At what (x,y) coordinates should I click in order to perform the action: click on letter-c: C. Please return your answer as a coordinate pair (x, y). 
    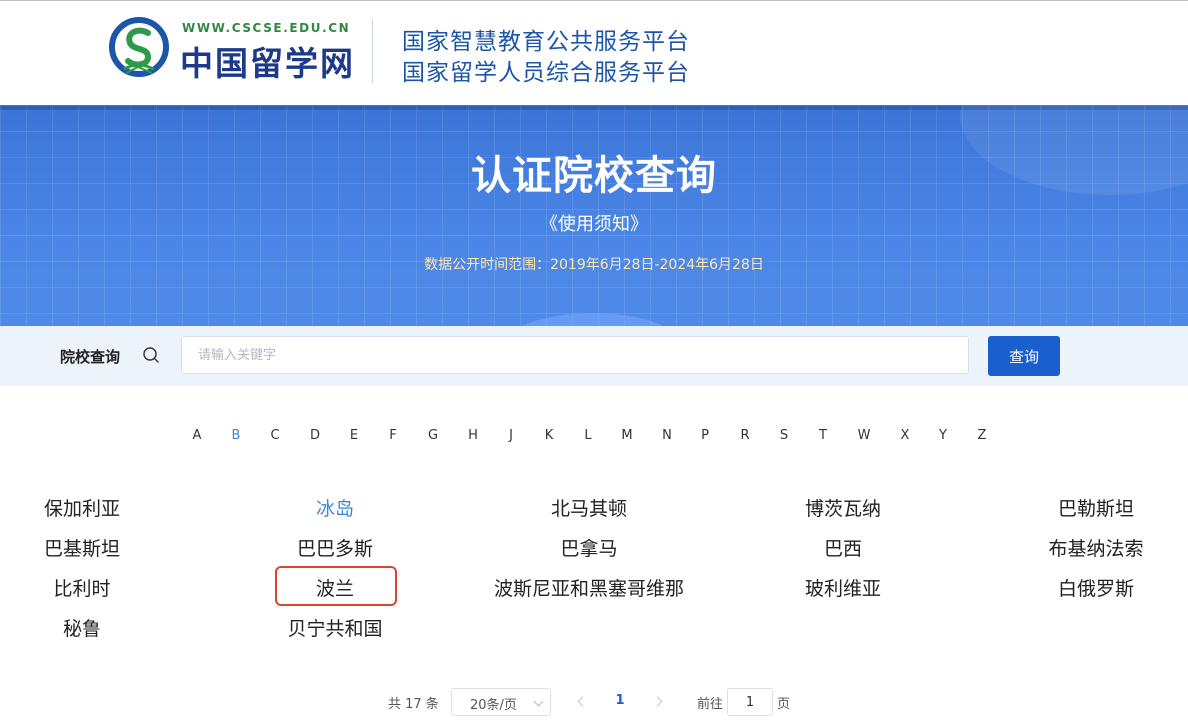
    Looking at the image, I should click on (275, 435).